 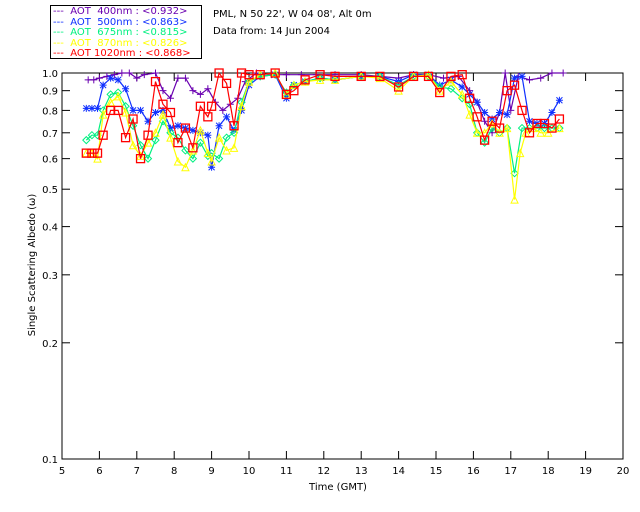 I want to click on legend-label: AOT 500nm : <0.863>, so click(x=129, y=22).